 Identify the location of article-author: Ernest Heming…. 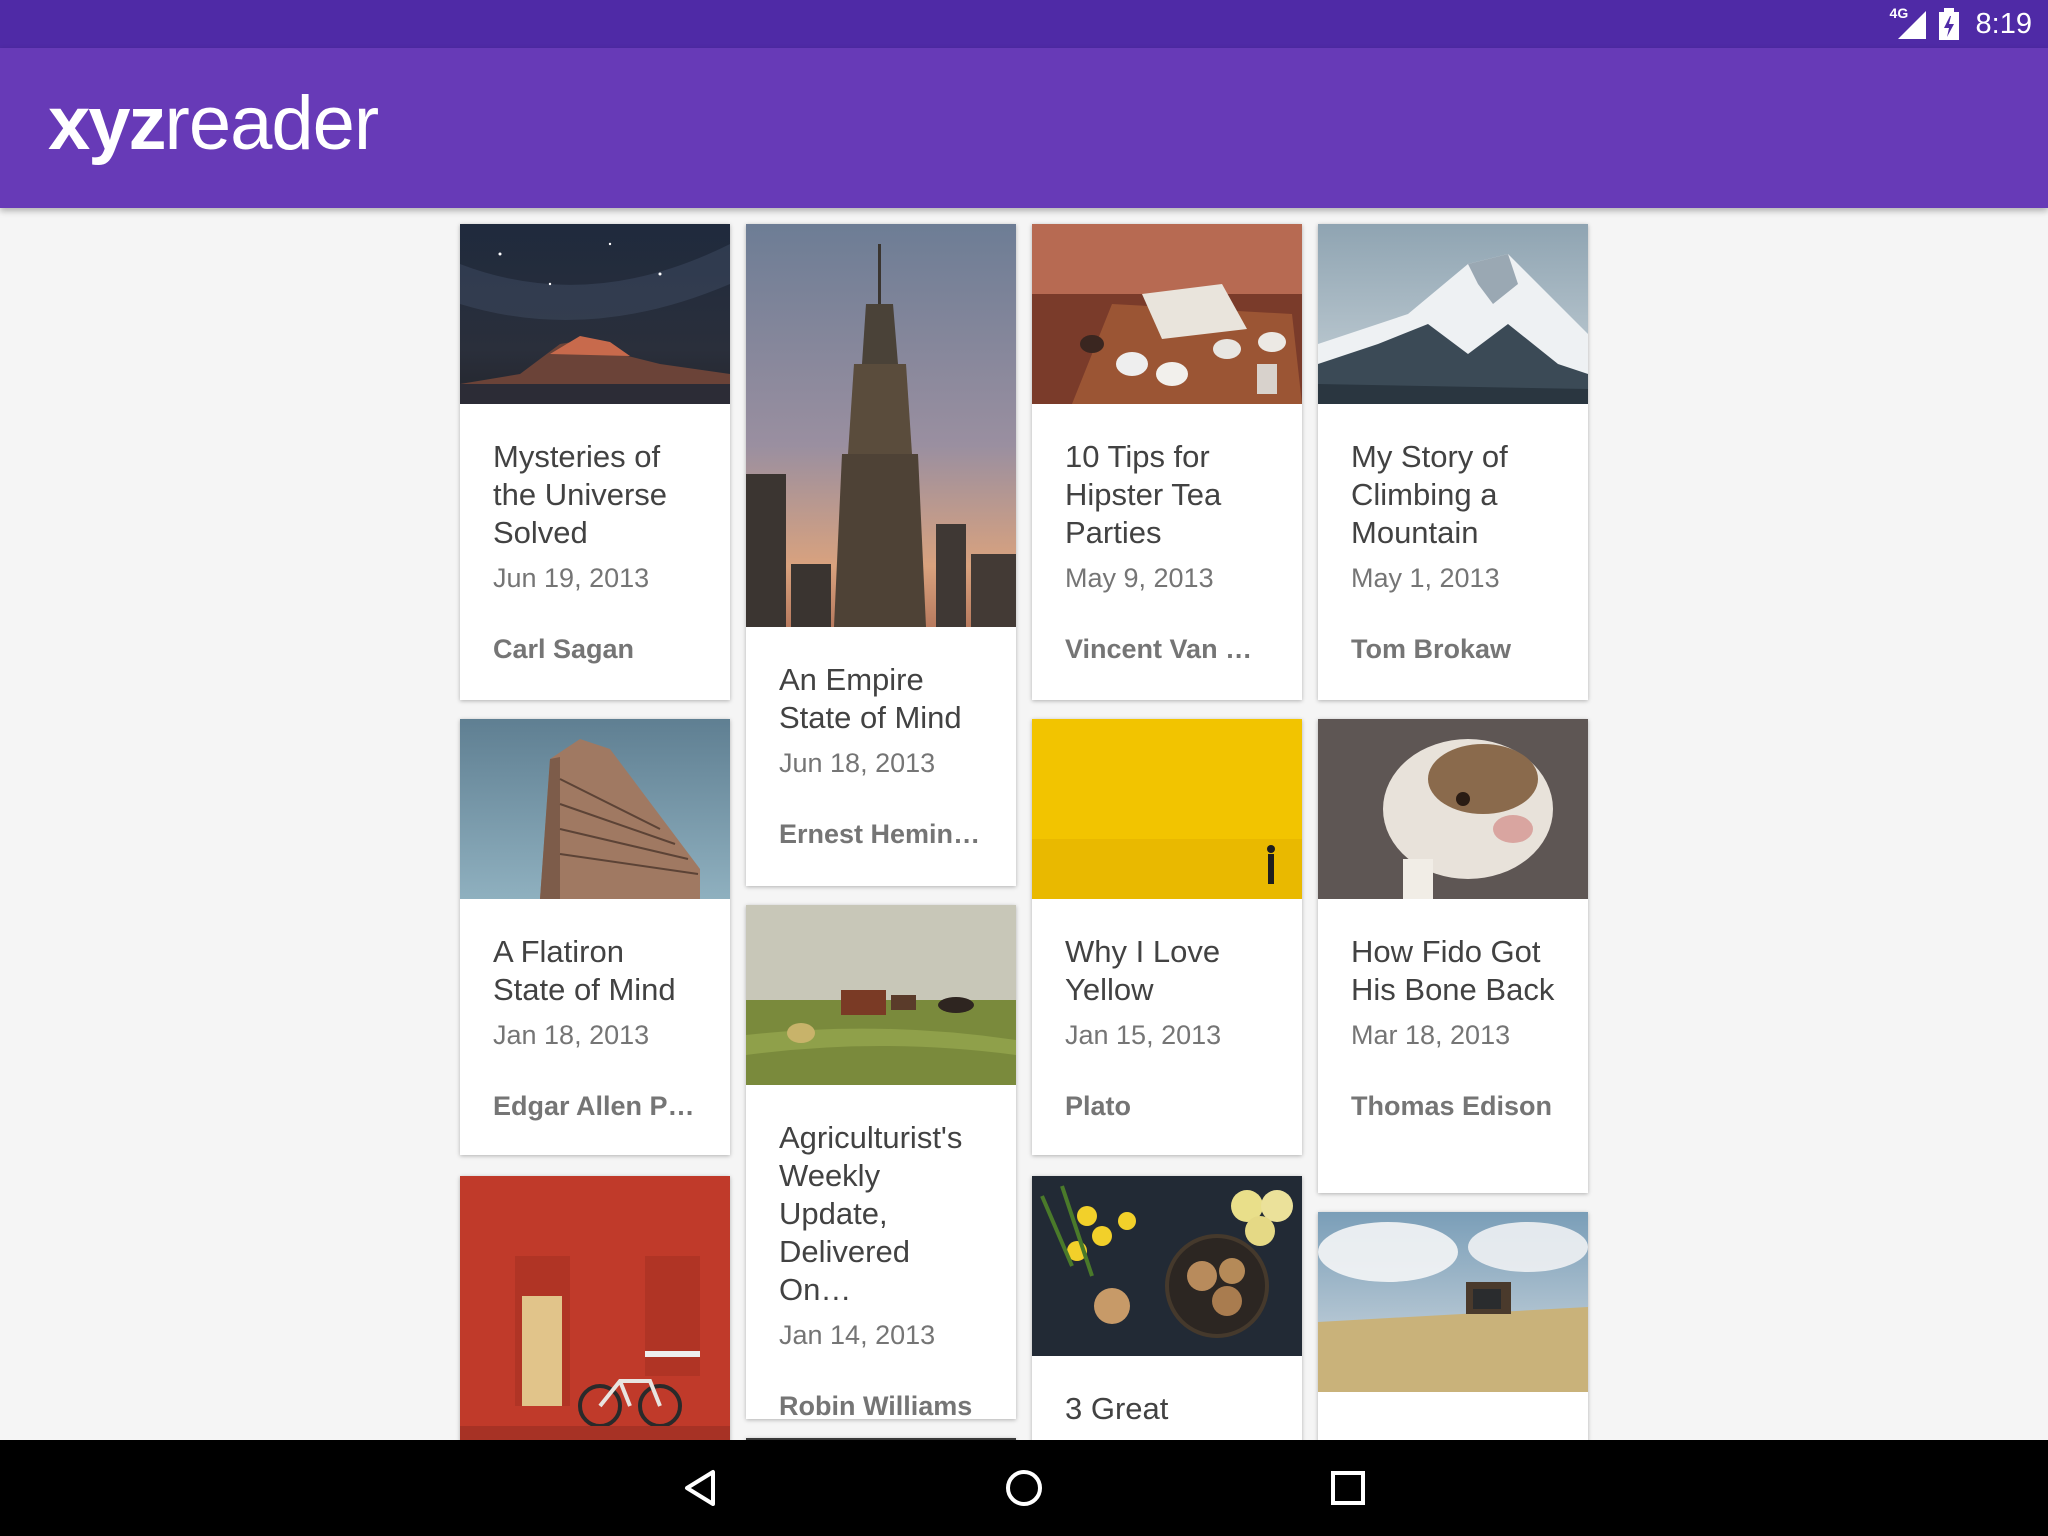
(881, 834).